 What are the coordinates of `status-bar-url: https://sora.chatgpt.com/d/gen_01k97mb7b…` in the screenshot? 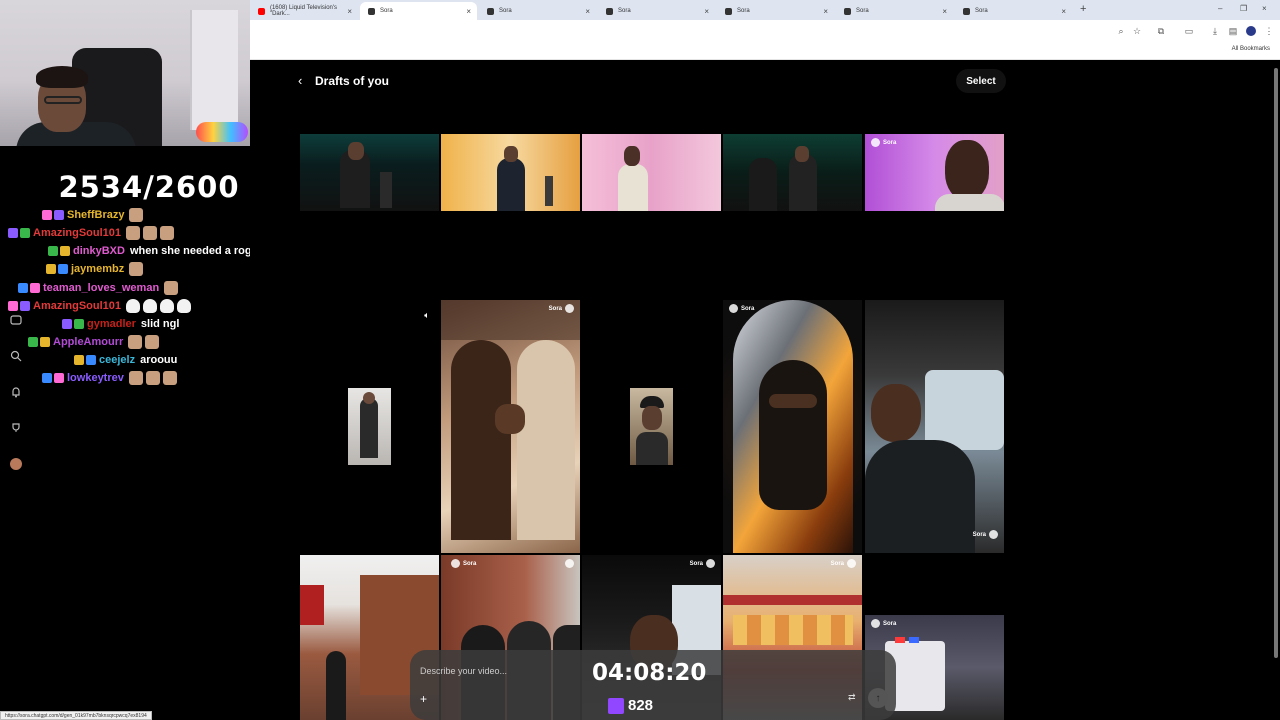 It's located at (76, 715).